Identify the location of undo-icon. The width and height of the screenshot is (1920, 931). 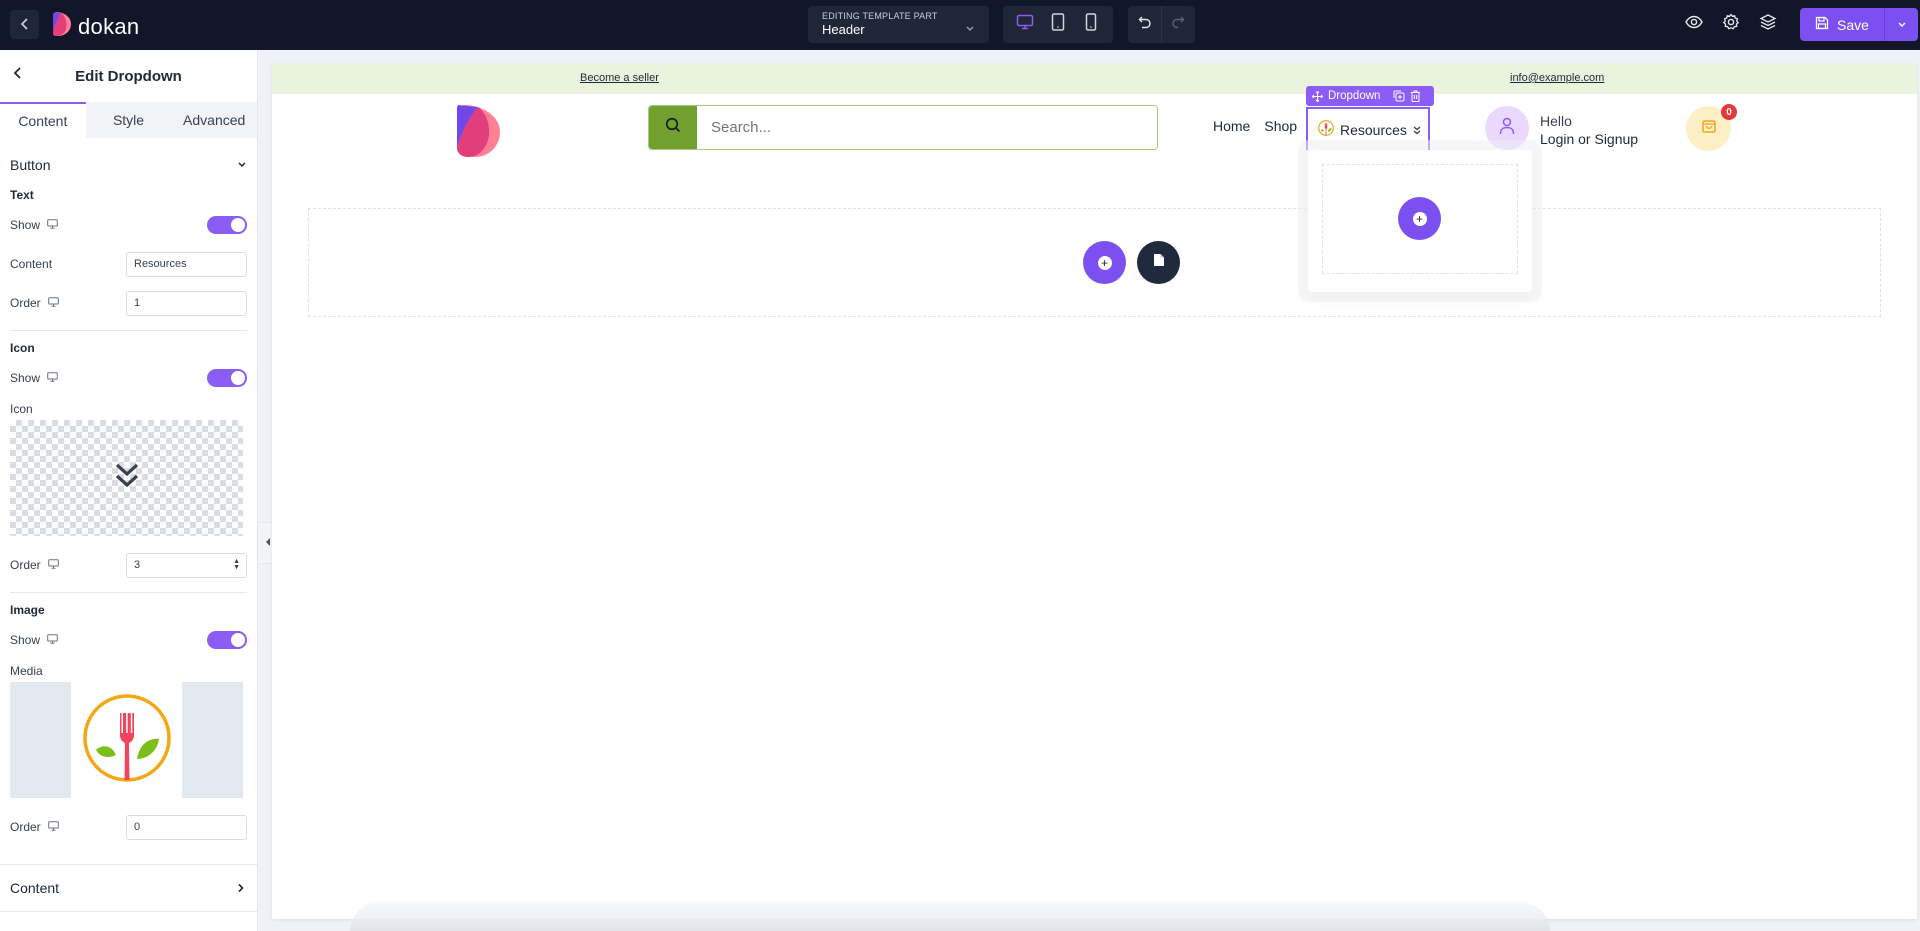
(1145, 24).